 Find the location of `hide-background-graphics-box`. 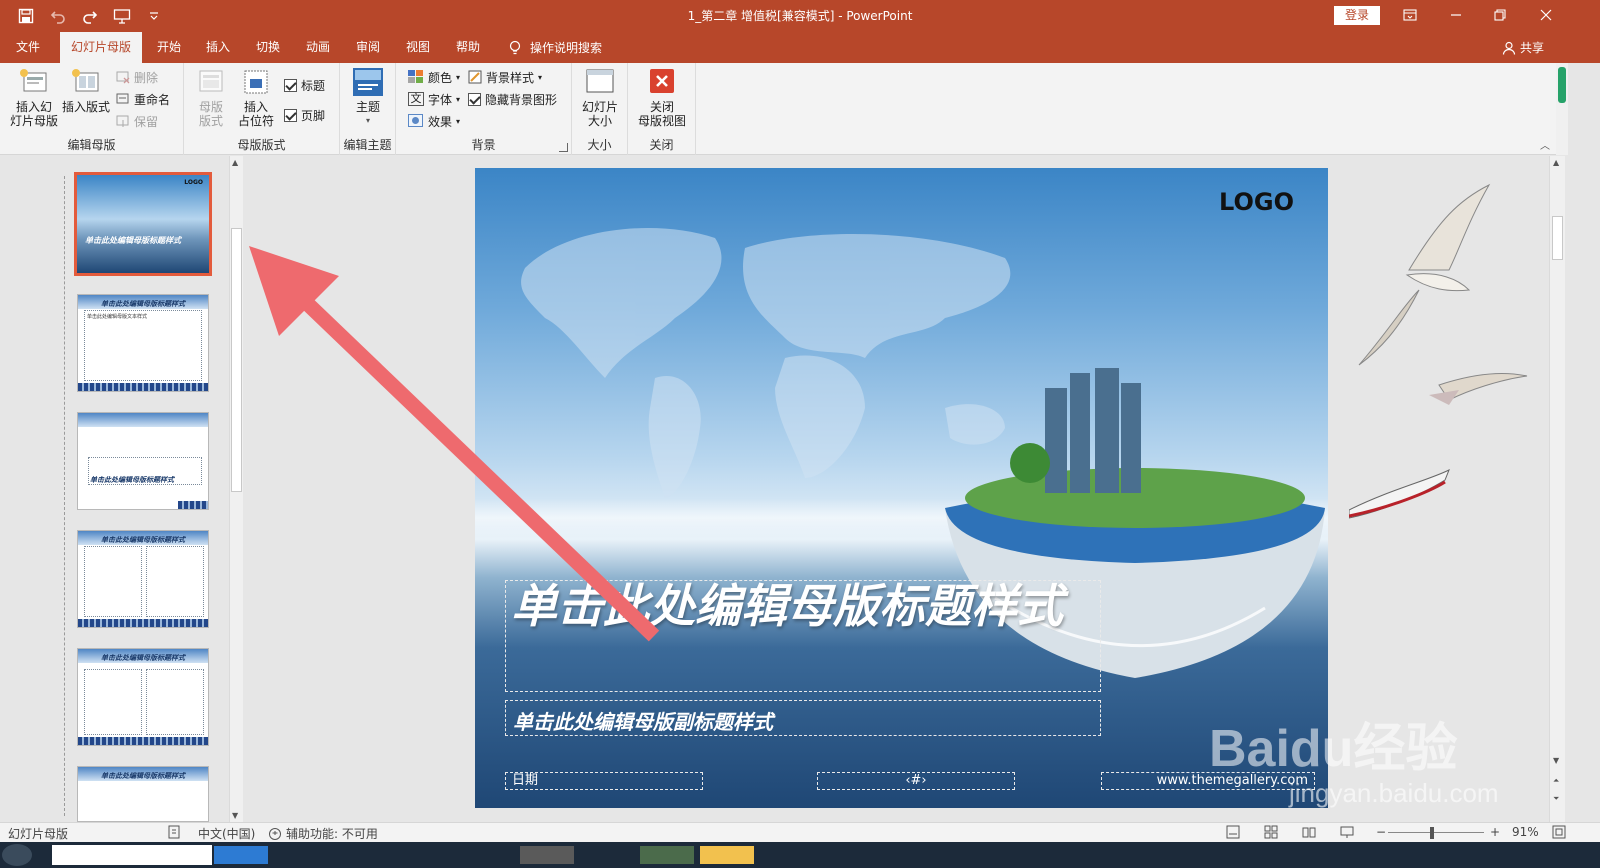

hide-background-graphics-box is located at coordinates (474, 99).